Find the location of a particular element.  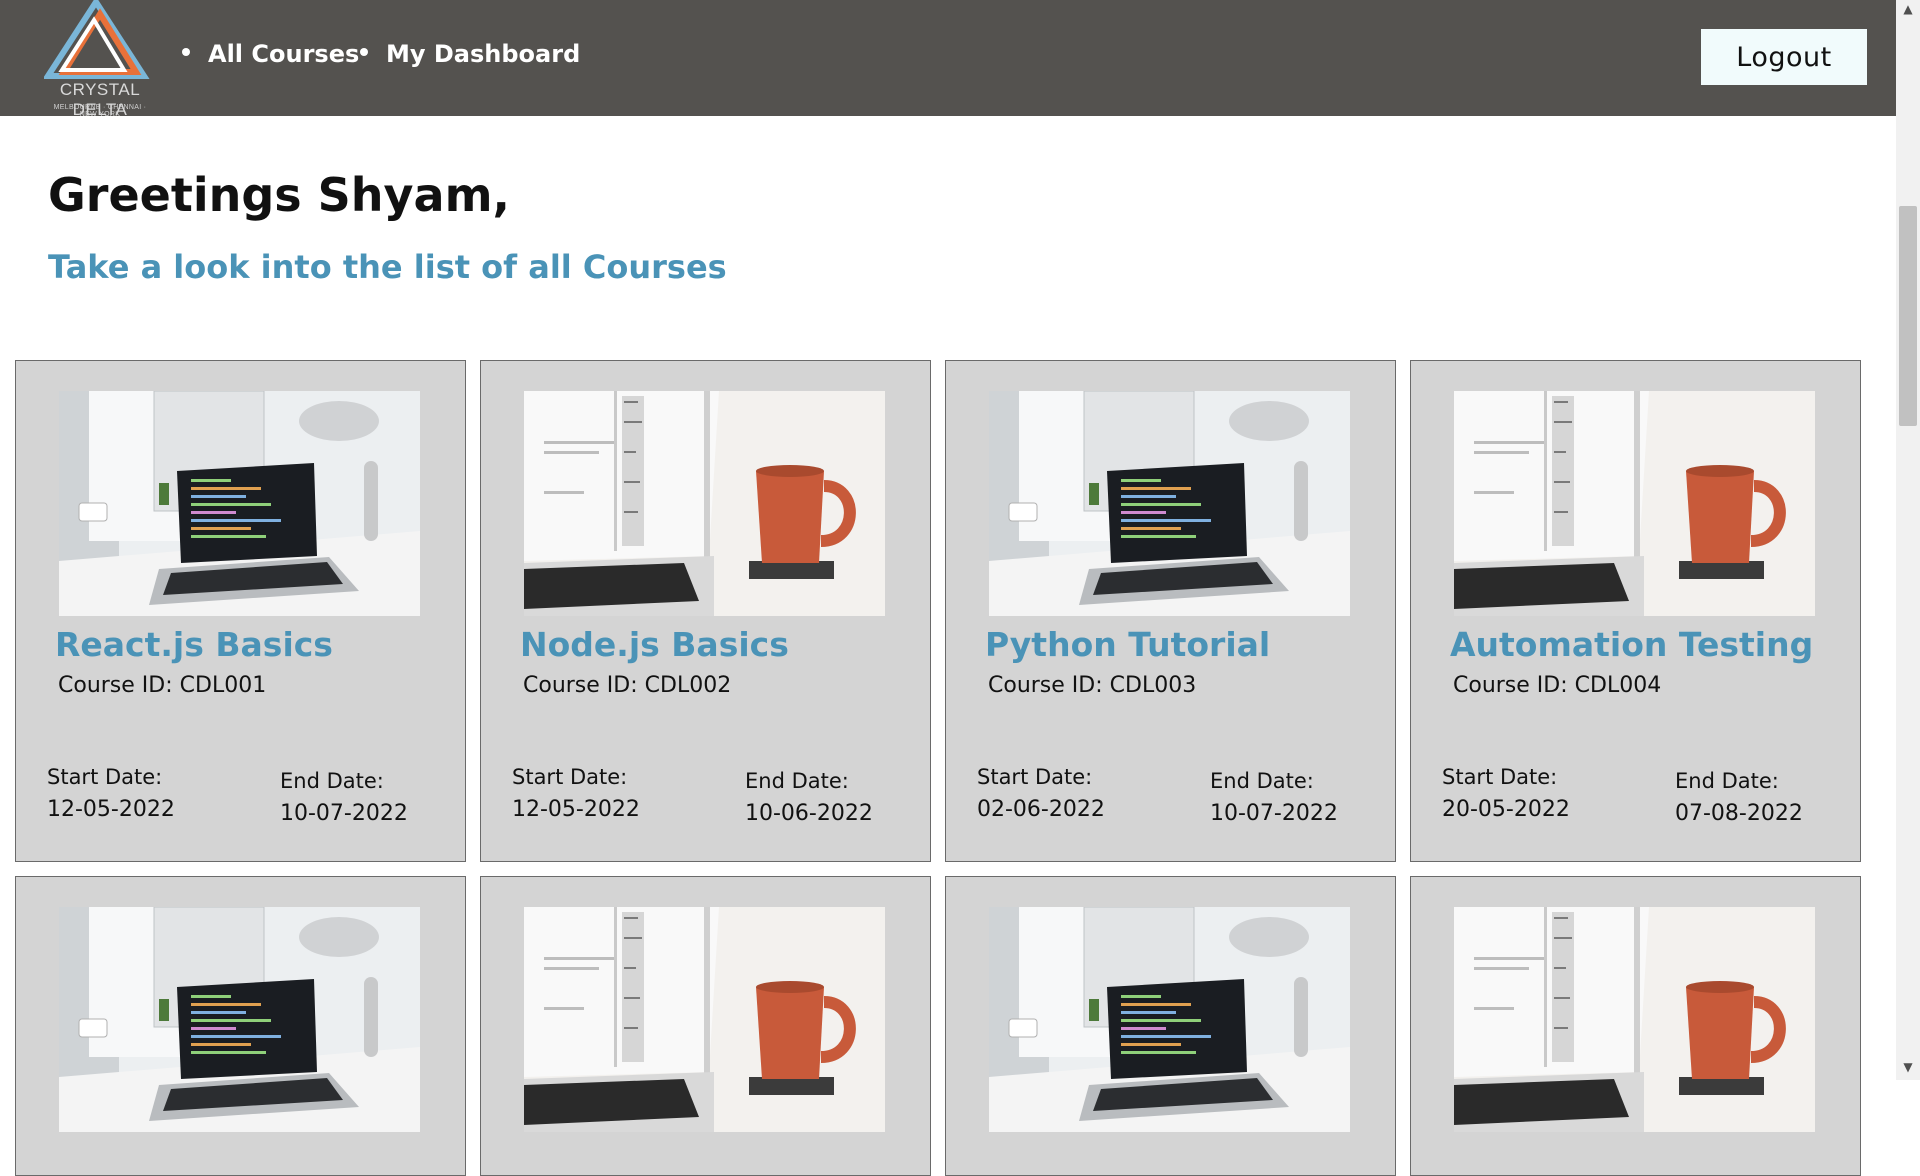

course-id: Course ID: CDL003 is located at coordinates (1092, 685).